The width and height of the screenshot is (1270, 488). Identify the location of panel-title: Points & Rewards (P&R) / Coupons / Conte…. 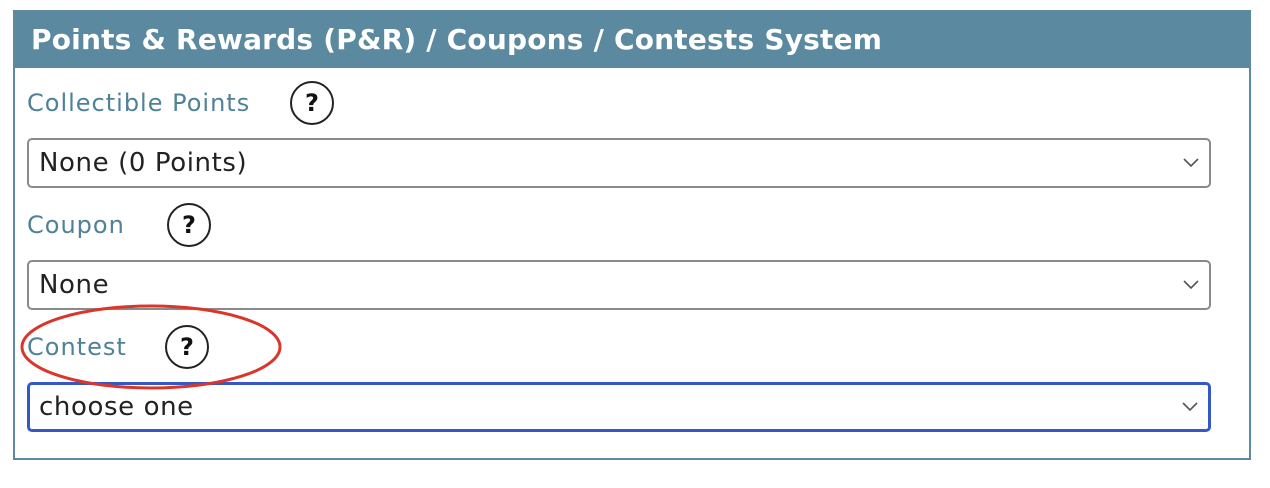
(632, 40).